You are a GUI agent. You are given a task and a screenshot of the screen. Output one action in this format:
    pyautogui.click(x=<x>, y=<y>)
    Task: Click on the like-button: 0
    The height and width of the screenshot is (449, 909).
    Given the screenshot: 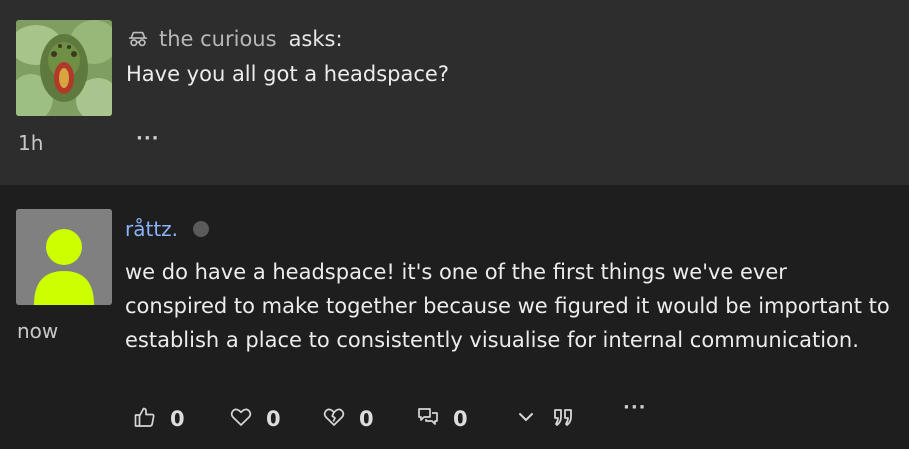 What is the action you would take?
    pyautogui.click(x=159, y=419)
    